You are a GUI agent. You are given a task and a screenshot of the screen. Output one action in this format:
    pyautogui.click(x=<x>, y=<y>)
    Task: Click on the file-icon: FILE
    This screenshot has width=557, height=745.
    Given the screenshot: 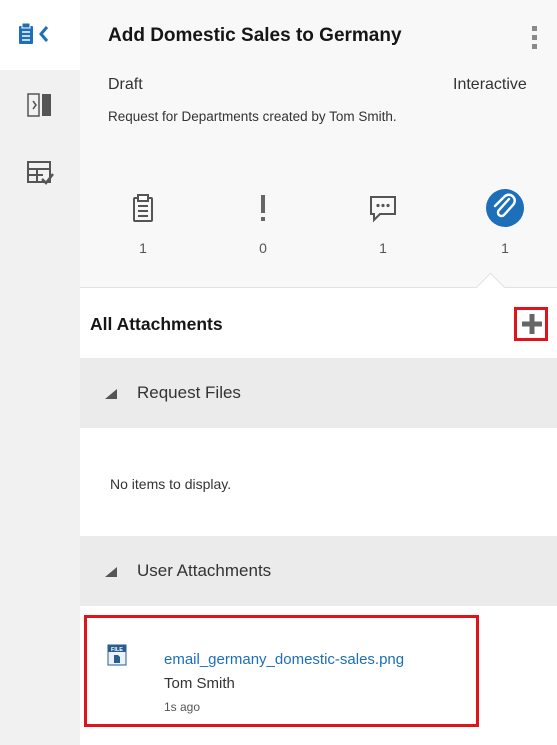 What is the action you would take?
    pyautogui.click(x=117, y=655)
    